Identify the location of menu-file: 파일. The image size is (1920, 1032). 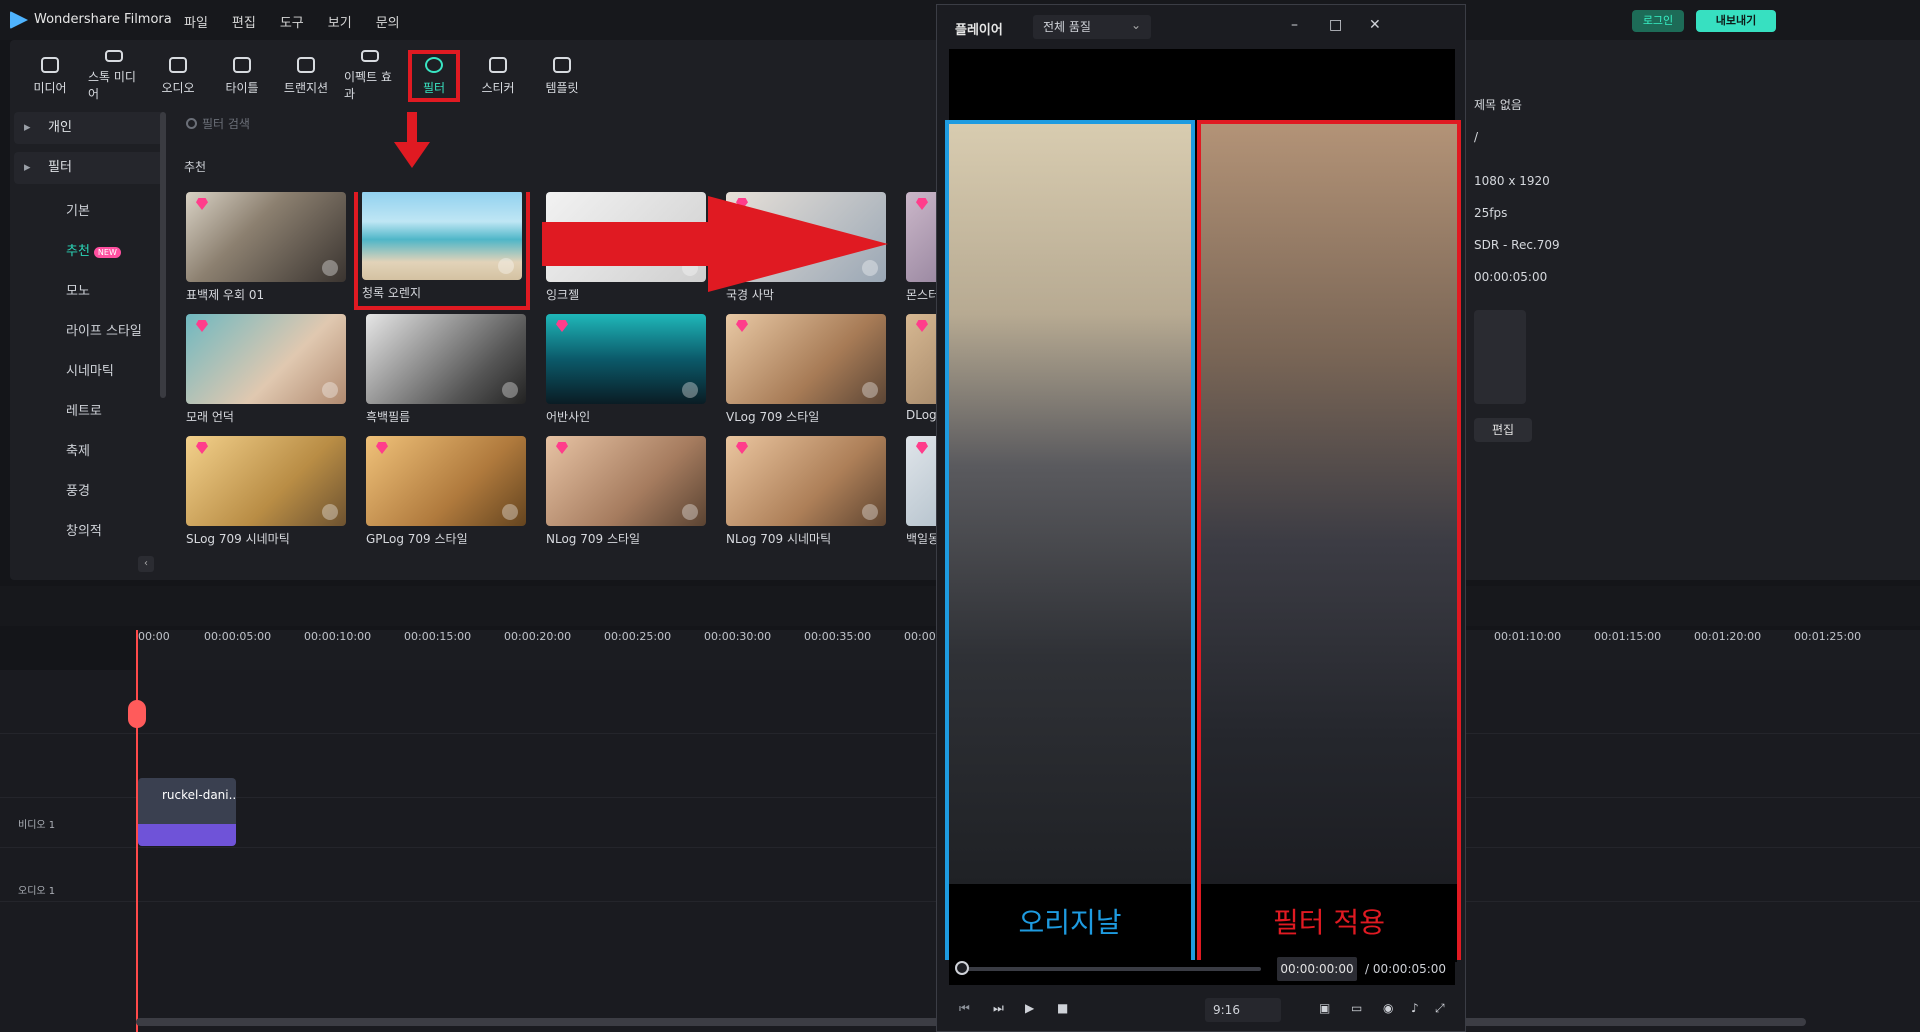
(196, 21).